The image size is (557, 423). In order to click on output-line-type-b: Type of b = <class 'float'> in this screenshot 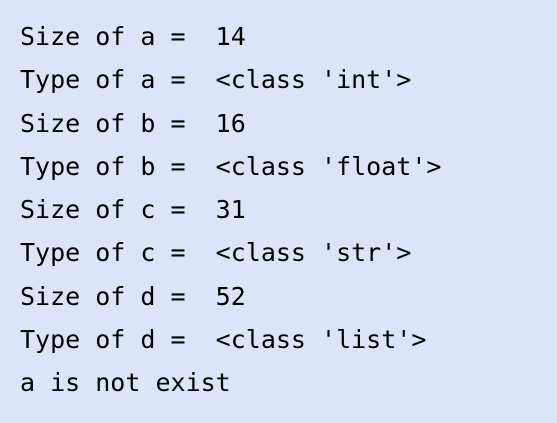, I will do `click(231, 166)`.